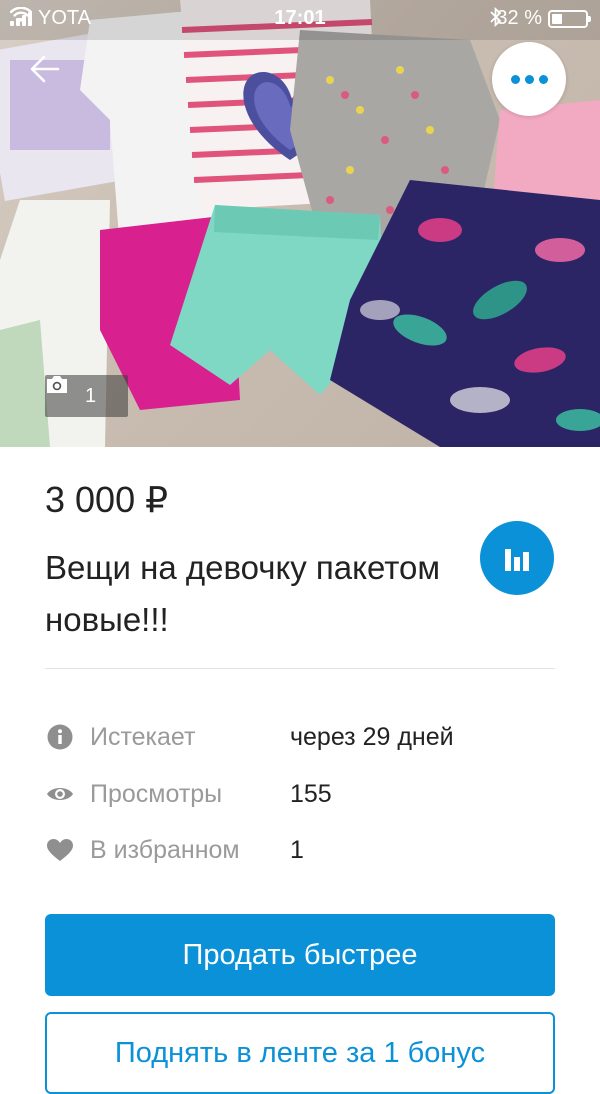  Describe the element at coordinates (143, 736) in the screenshot. I see `info-label: Истекает` at that location.